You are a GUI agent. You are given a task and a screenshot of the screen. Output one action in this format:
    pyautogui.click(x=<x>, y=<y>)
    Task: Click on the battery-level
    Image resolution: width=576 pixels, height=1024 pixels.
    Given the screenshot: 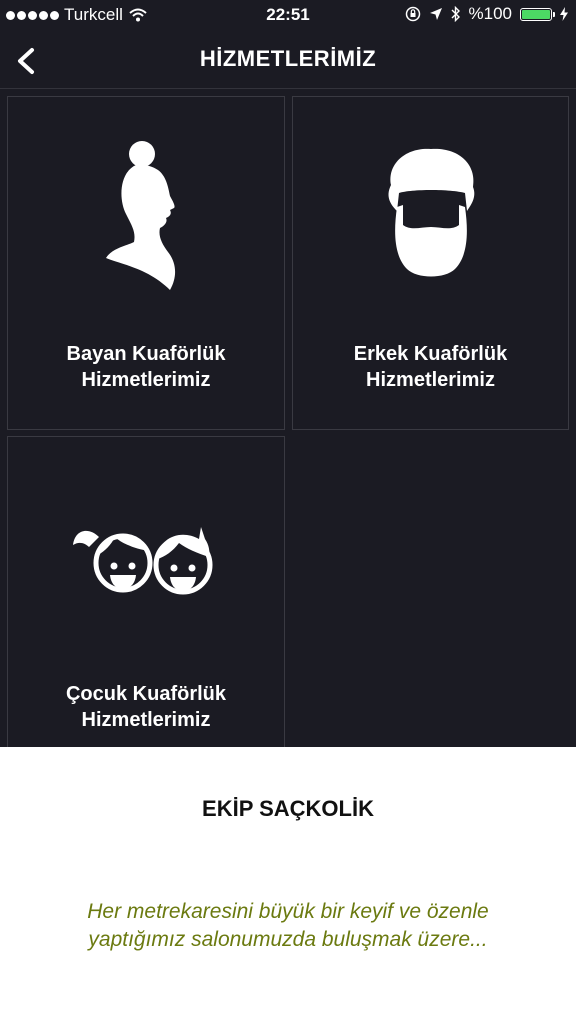 What is the action you would take?
    pyautogui.click(x=536, y=14)
    